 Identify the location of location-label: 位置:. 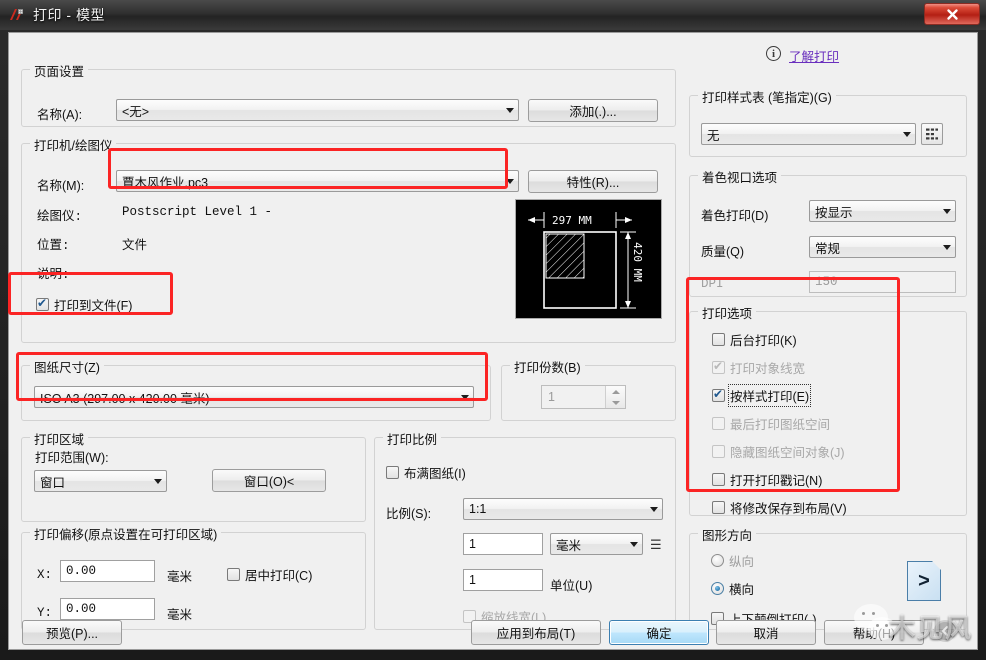
(53, 246).